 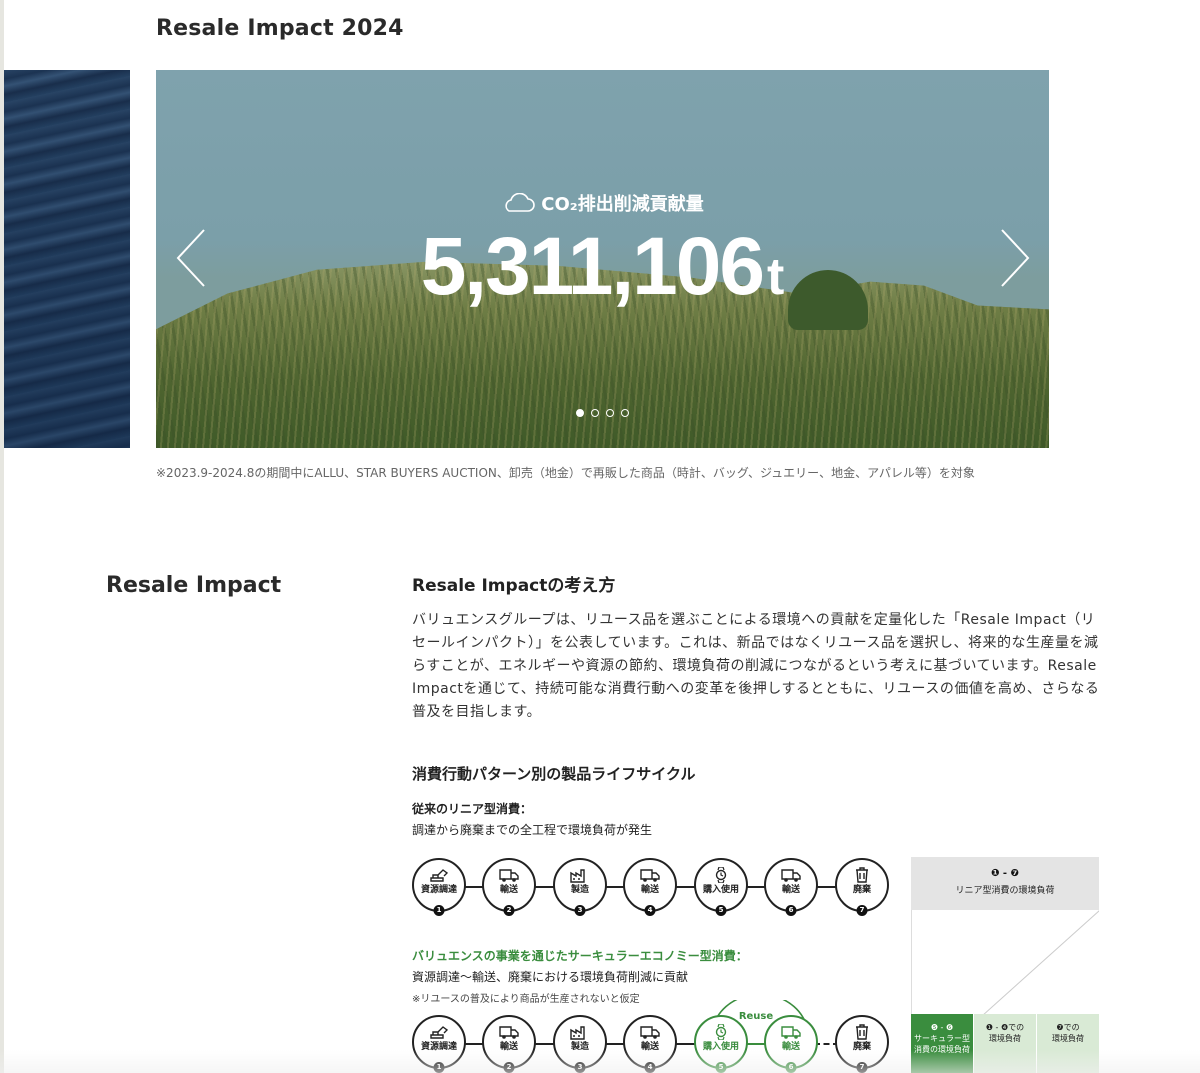 What do you see at coordinates (1005, 891) in the screenshot?
I see `linear-load-label: リニア型消費の環境負荷` at bounding box center [1005, 891].